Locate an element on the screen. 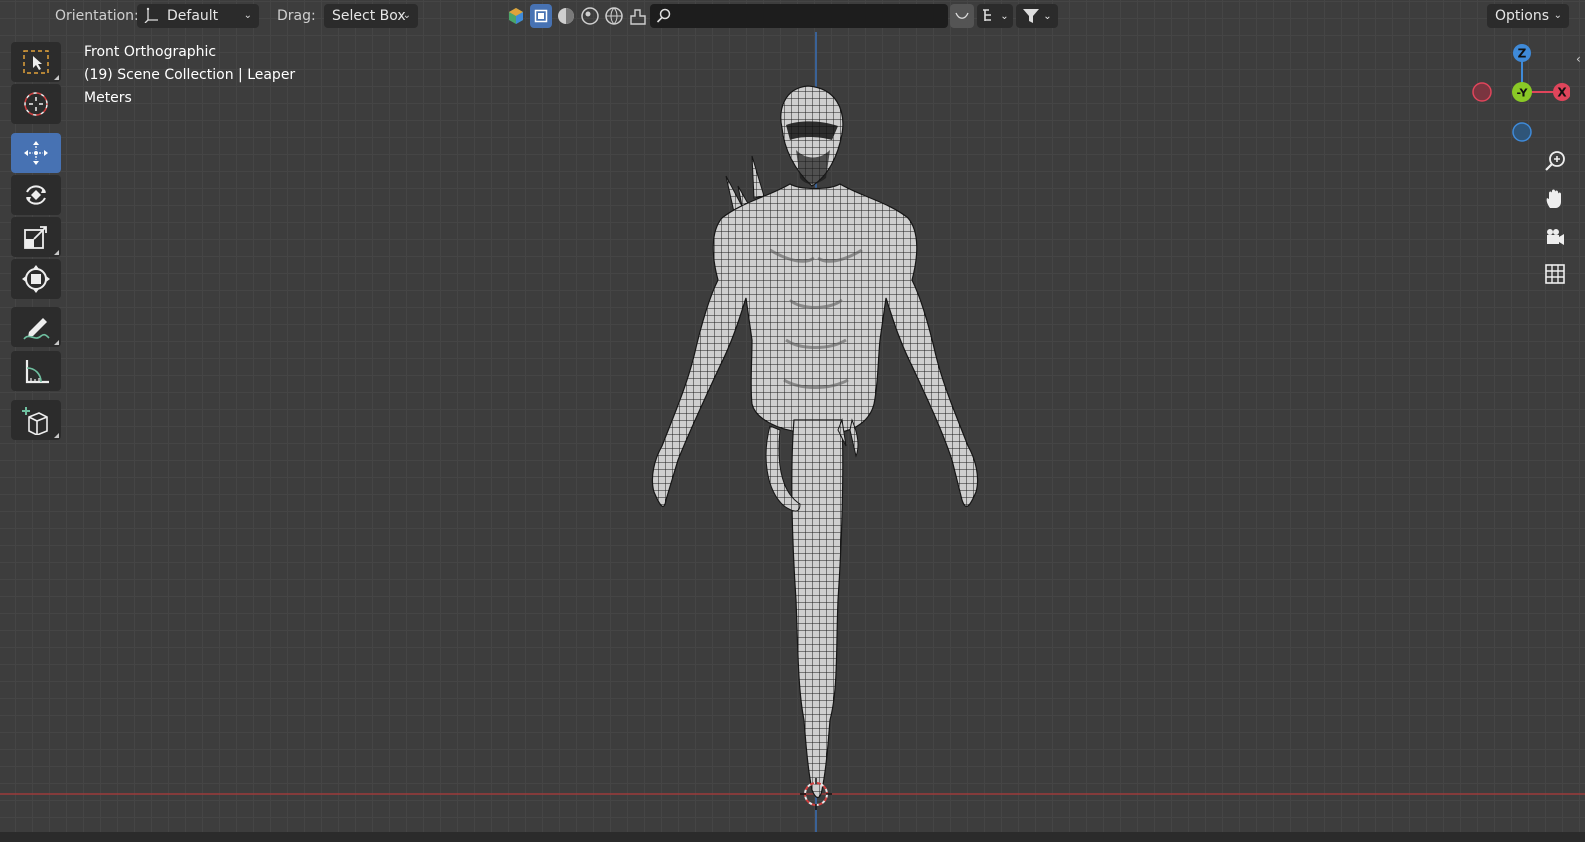 Image resolution: width=1585 pixels, height=842 pixels. units-label: Meters is located at coordinates (108, 98).